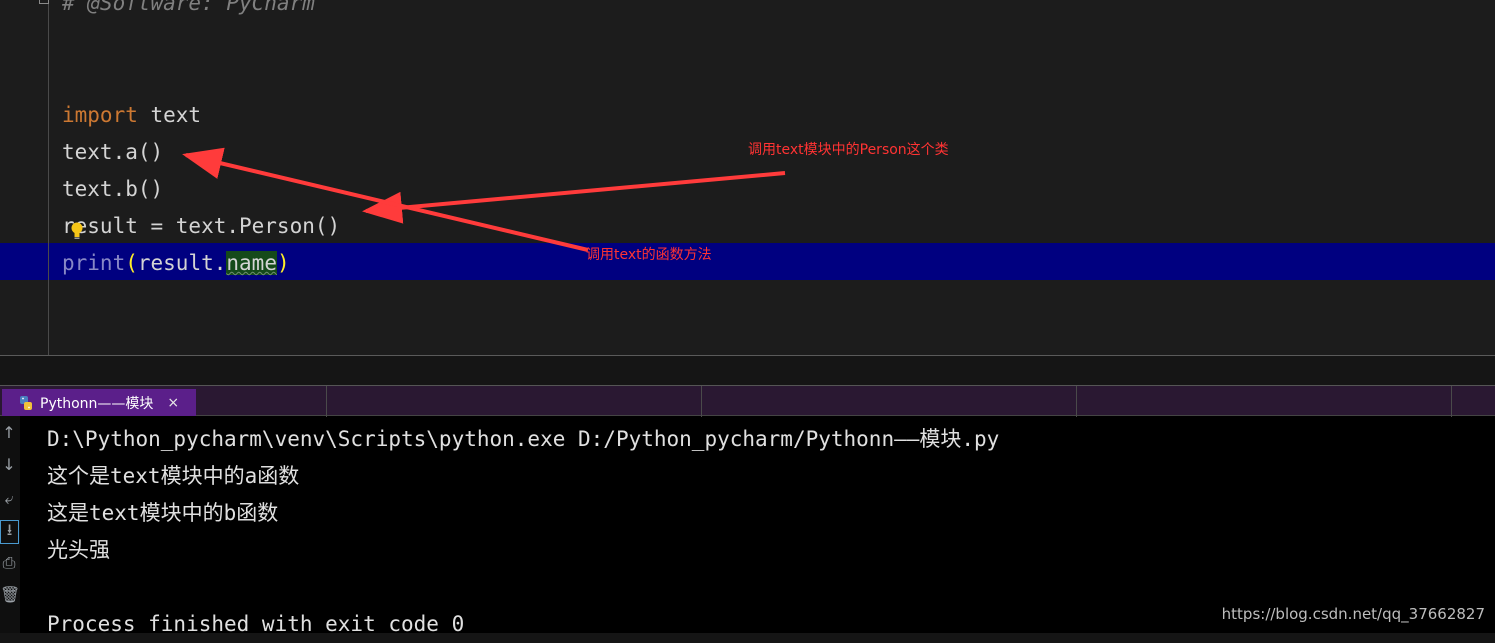 The width and height of the screenshot is (1495, 643). I want to click on editor-divider, so click(747, 355).